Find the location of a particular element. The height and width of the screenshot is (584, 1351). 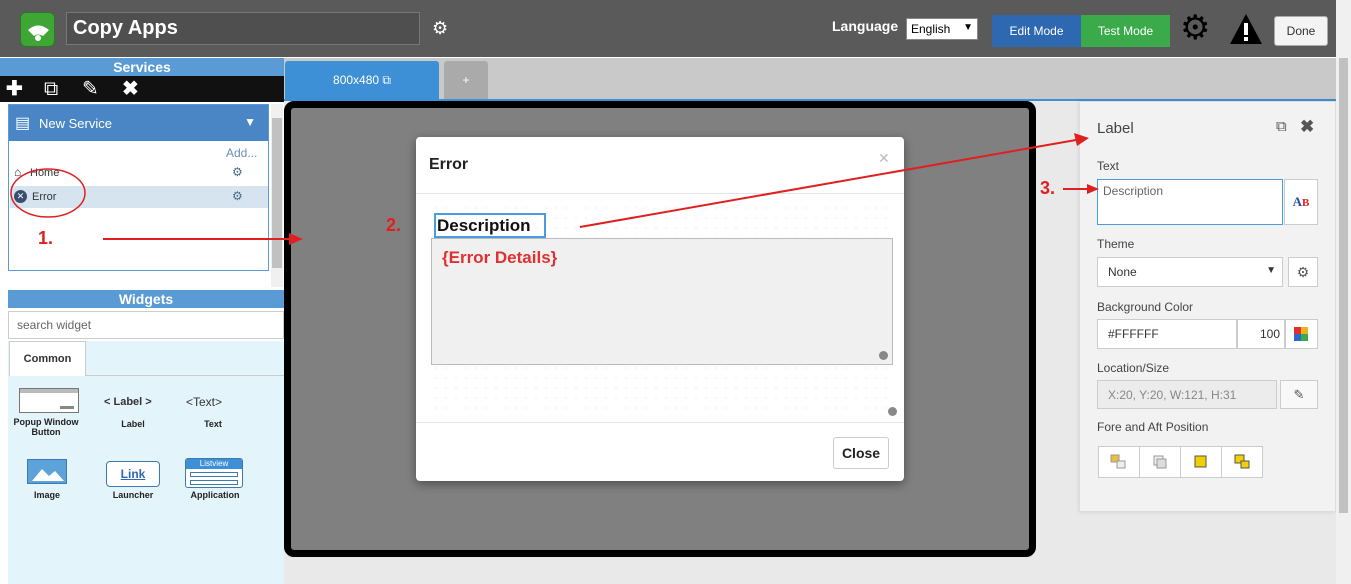

highlight-circle is located at coordinates (48, 193).